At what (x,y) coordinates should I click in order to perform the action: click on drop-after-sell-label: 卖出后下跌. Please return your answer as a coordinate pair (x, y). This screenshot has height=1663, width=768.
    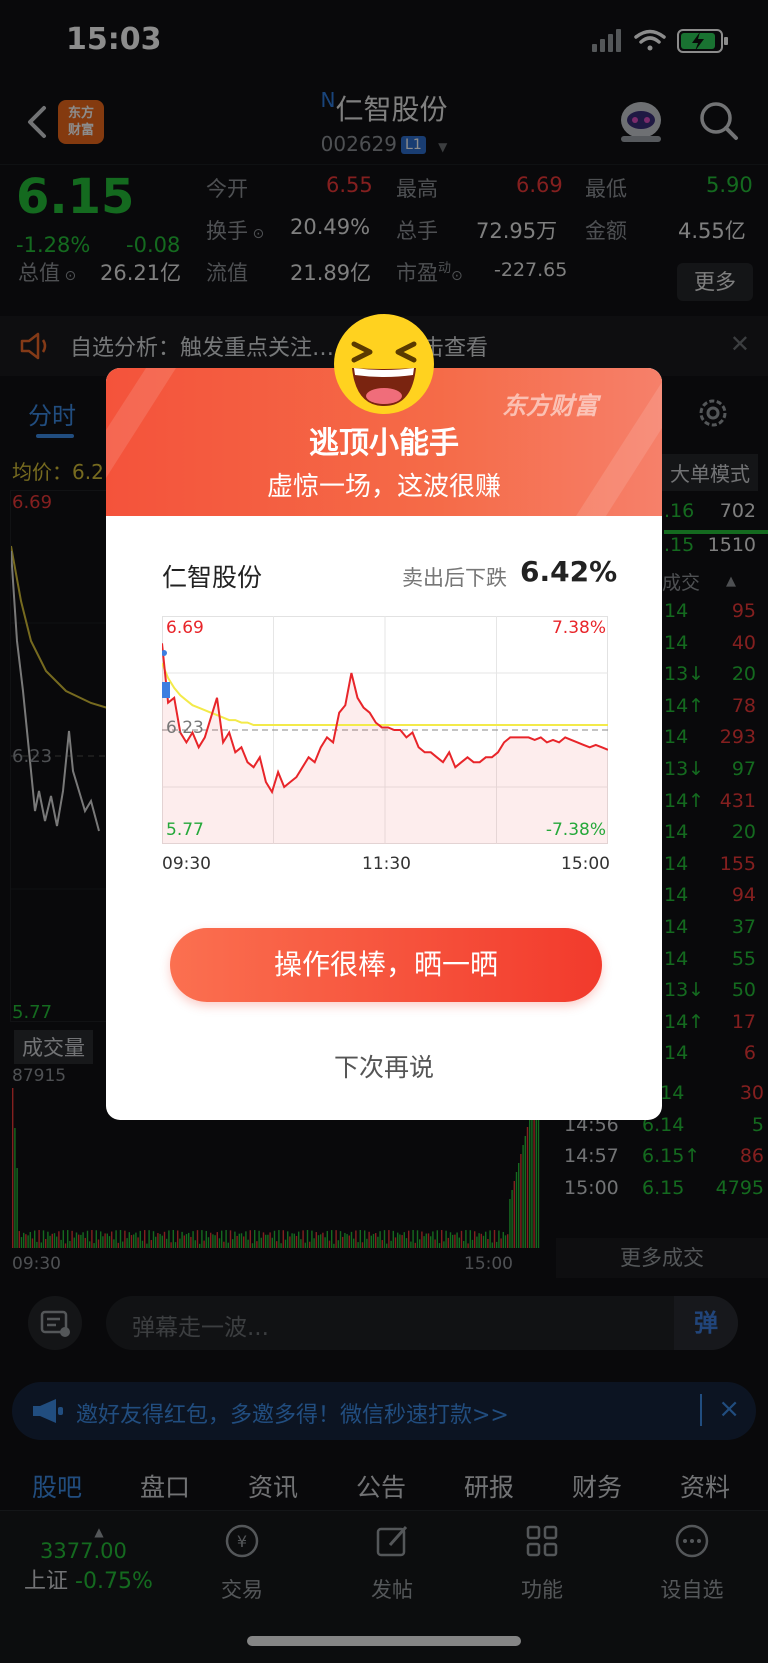
    Looking at the image, I should click on (454, 578).